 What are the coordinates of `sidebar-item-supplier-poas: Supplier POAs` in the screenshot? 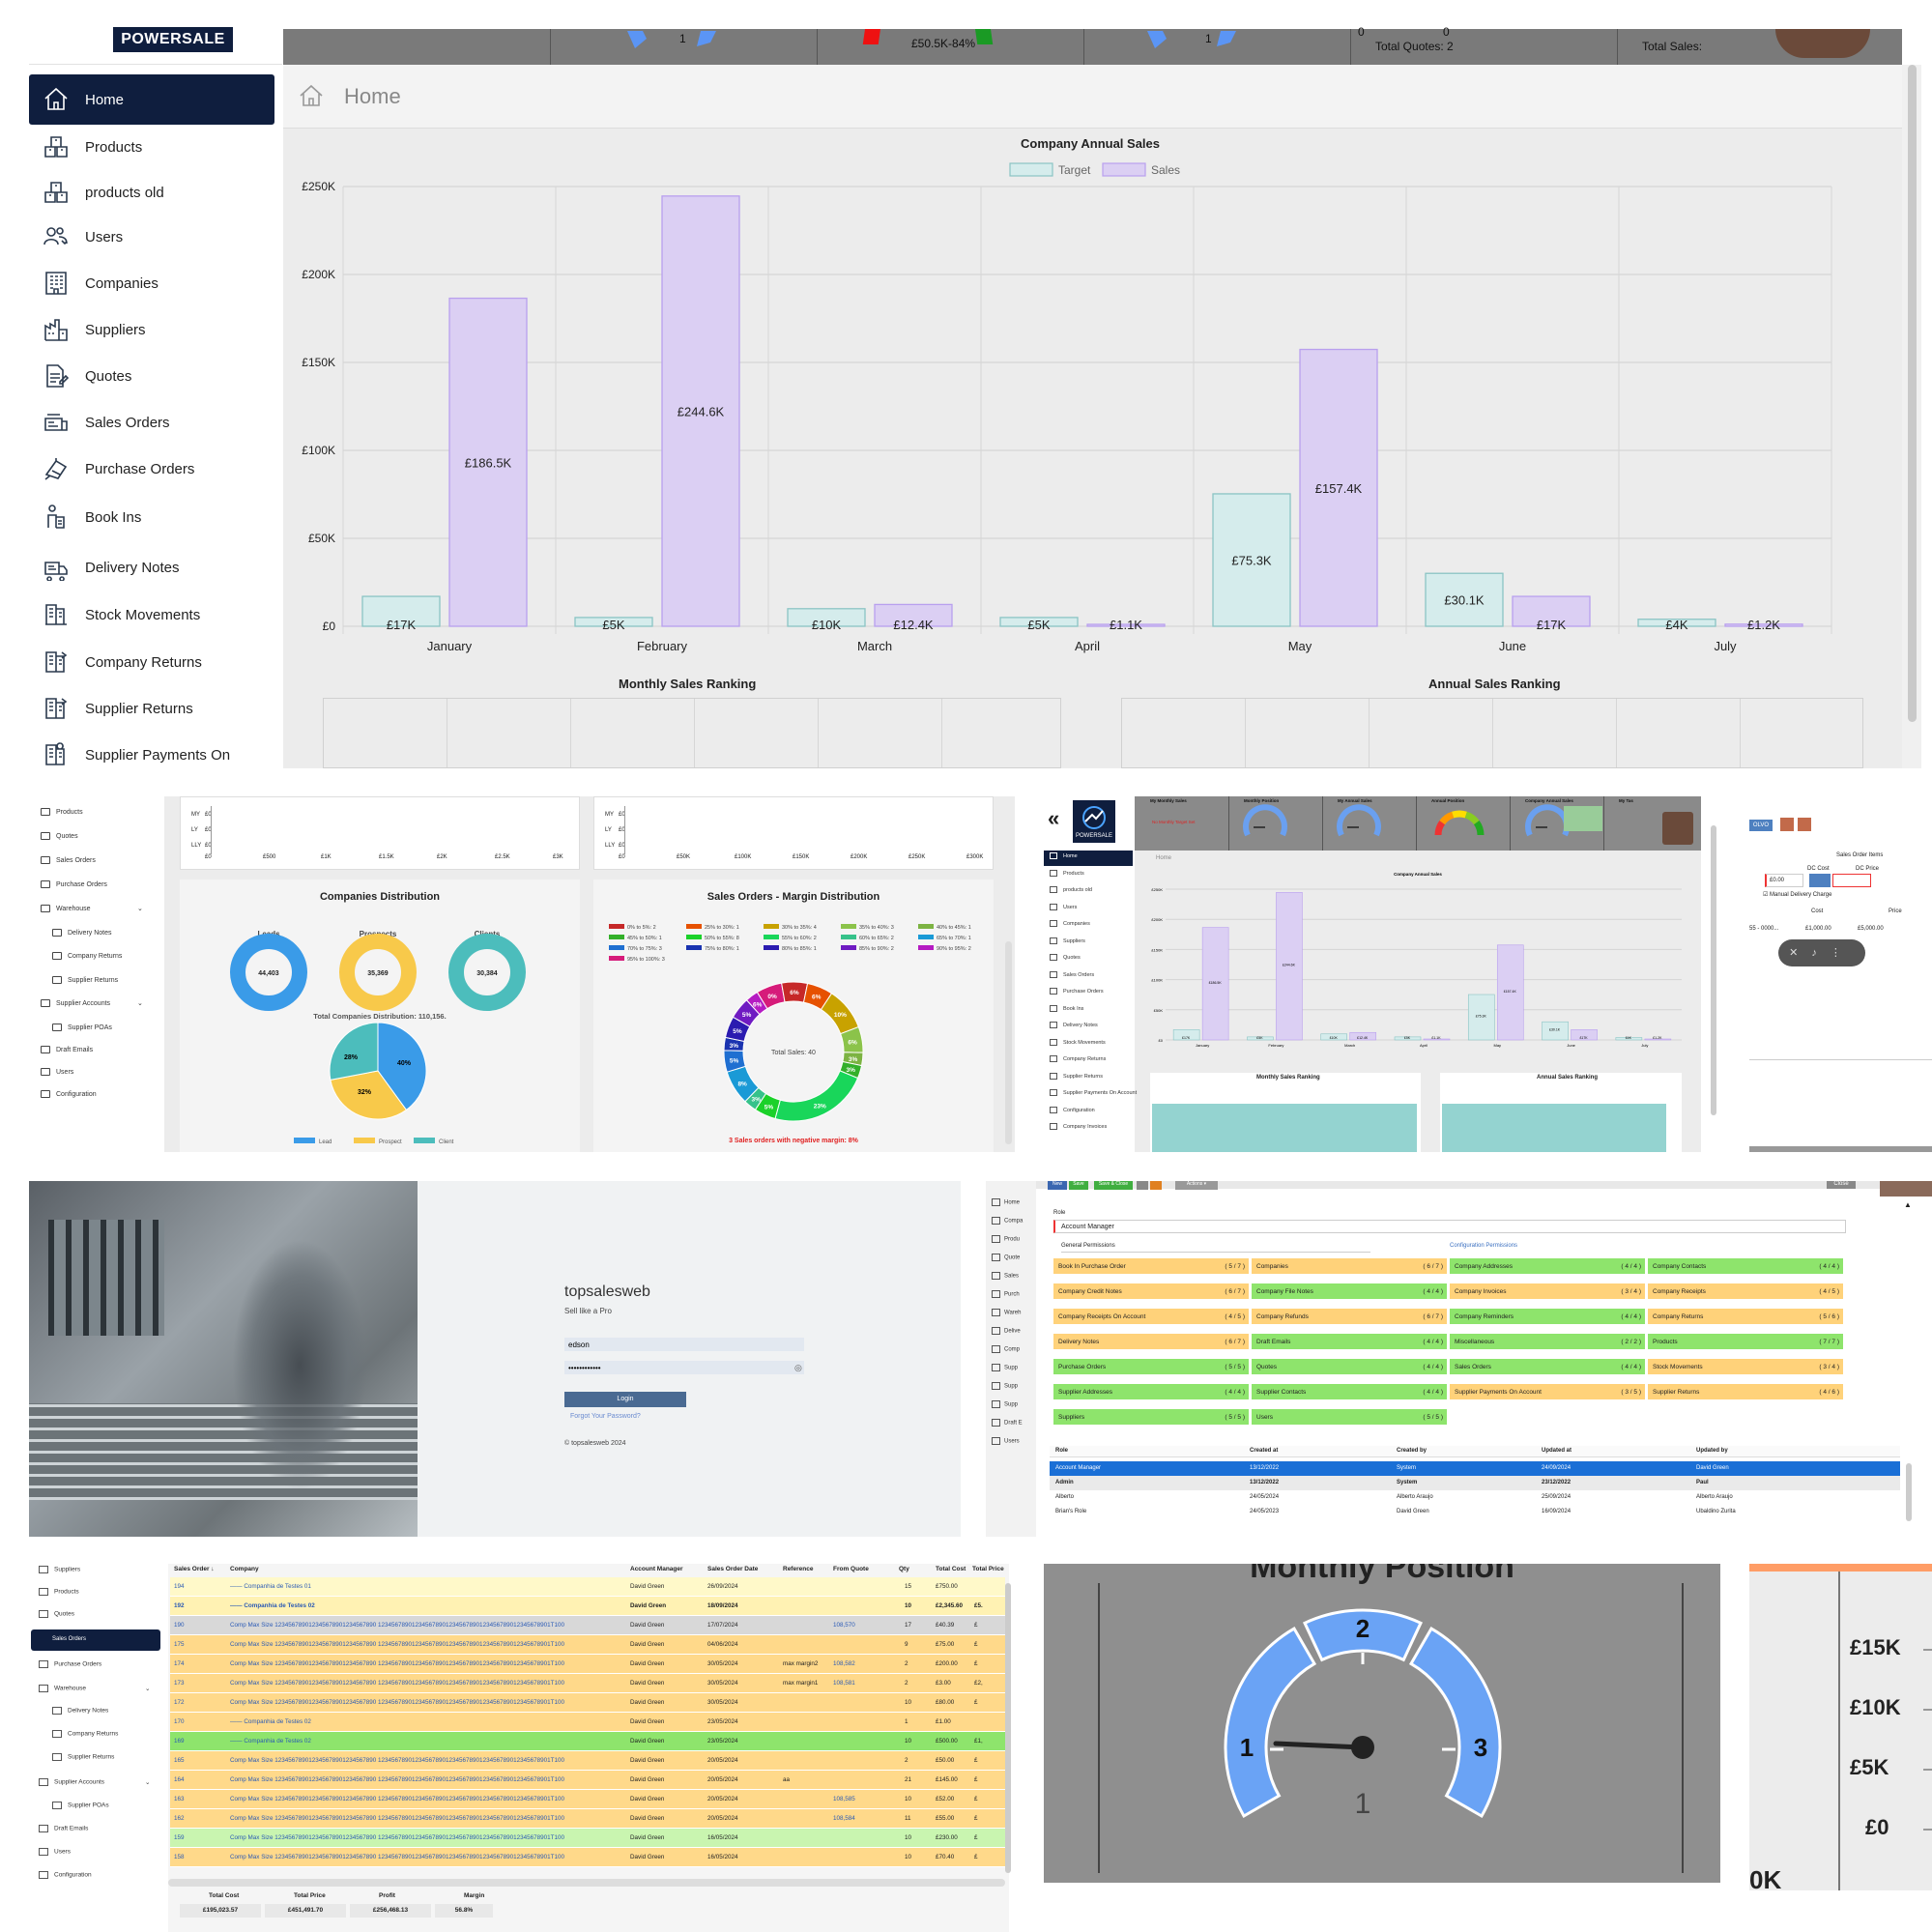 It's located at (82, 1027).